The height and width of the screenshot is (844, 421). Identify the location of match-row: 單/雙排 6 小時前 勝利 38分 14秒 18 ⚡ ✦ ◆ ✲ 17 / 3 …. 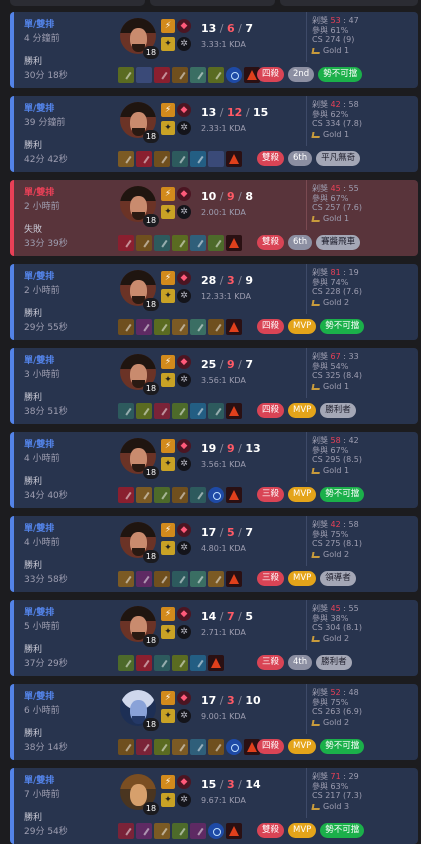
(214, 722).